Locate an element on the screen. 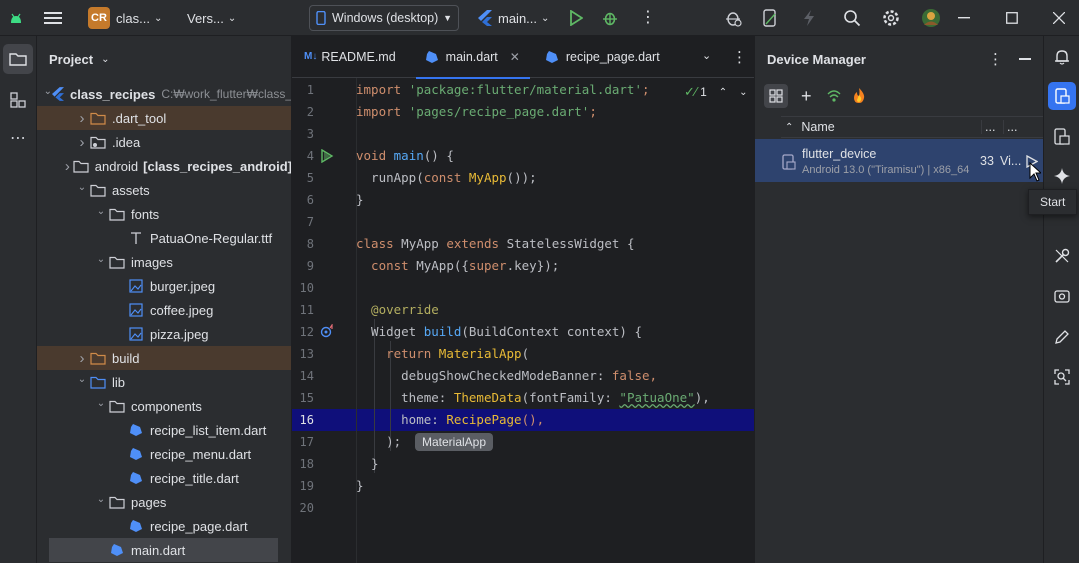 The height and width of the screenshot is (563, 1079). project-switcher: CR clas... ⌄ is located at coordinates (128, 18).